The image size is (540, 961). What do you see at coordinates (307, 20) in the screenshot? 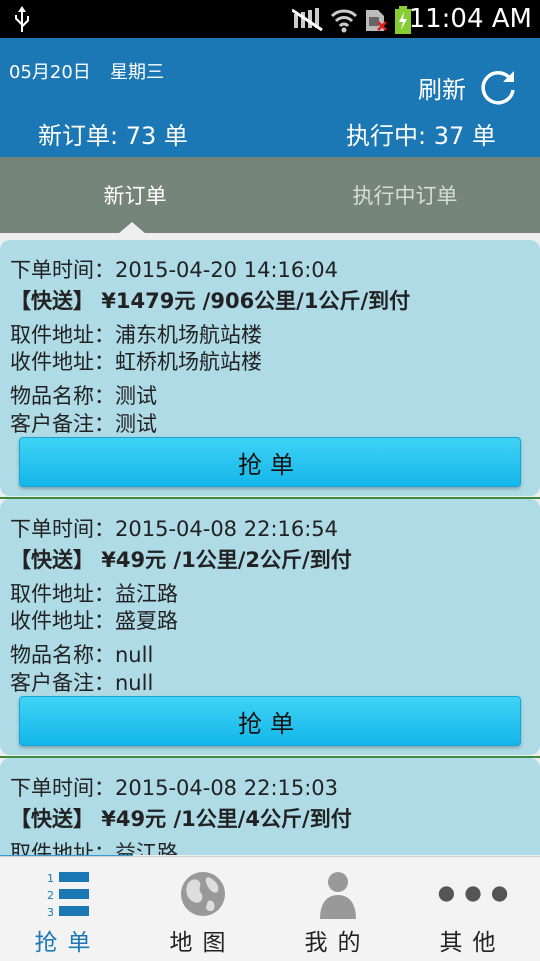
I see `signal-muted-icon` at bounding box center [307, 20].